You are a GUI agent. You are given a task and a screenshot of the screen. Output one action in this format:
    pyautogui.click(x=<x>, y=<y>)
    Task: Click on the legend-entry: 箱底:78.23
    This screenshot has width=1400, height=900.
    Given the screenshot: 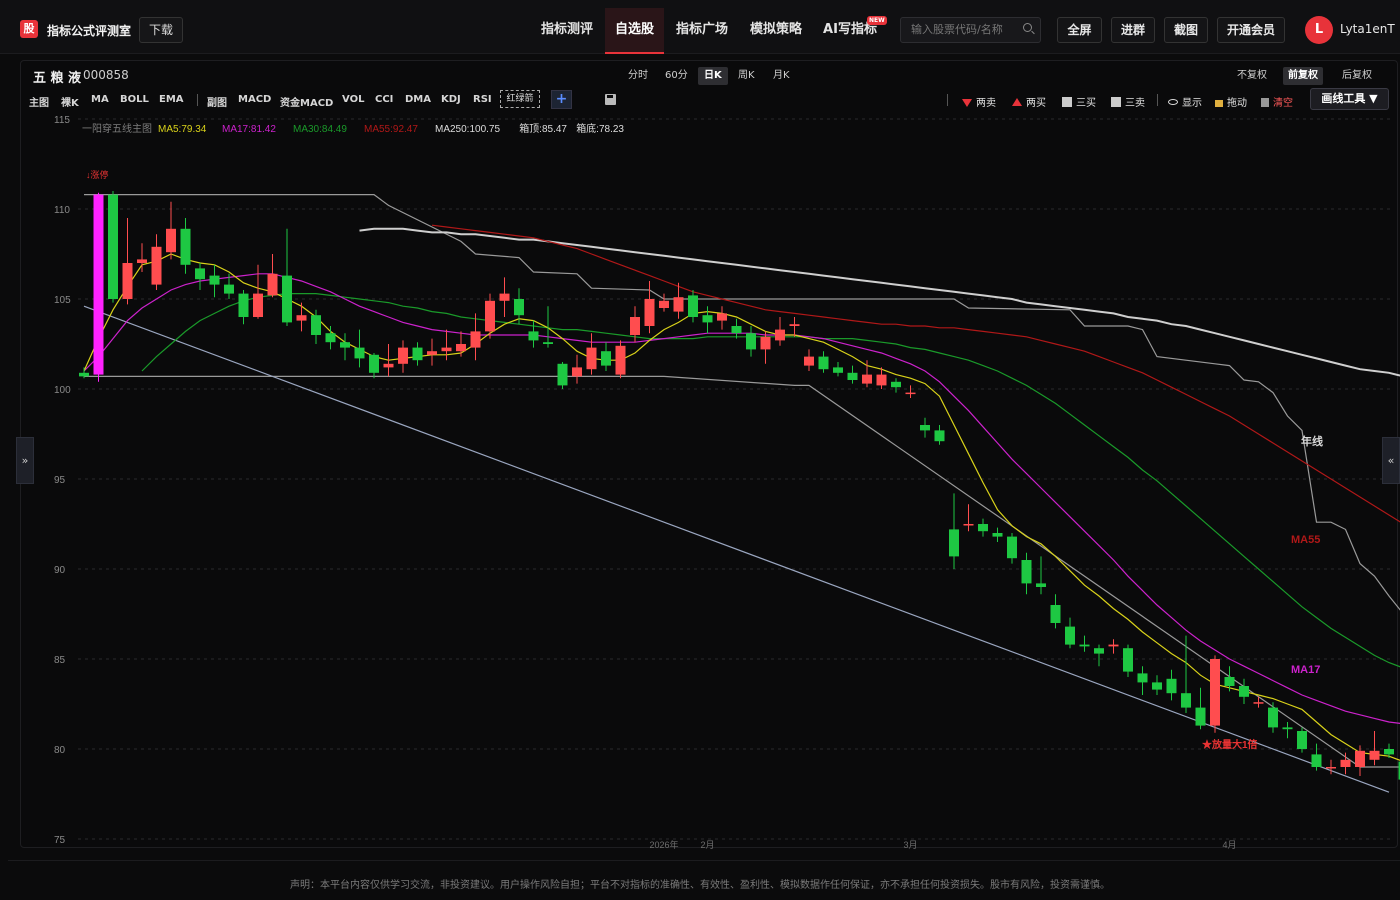 What is the action you would take?
    pyautogui.click(x=600, y=128)
    